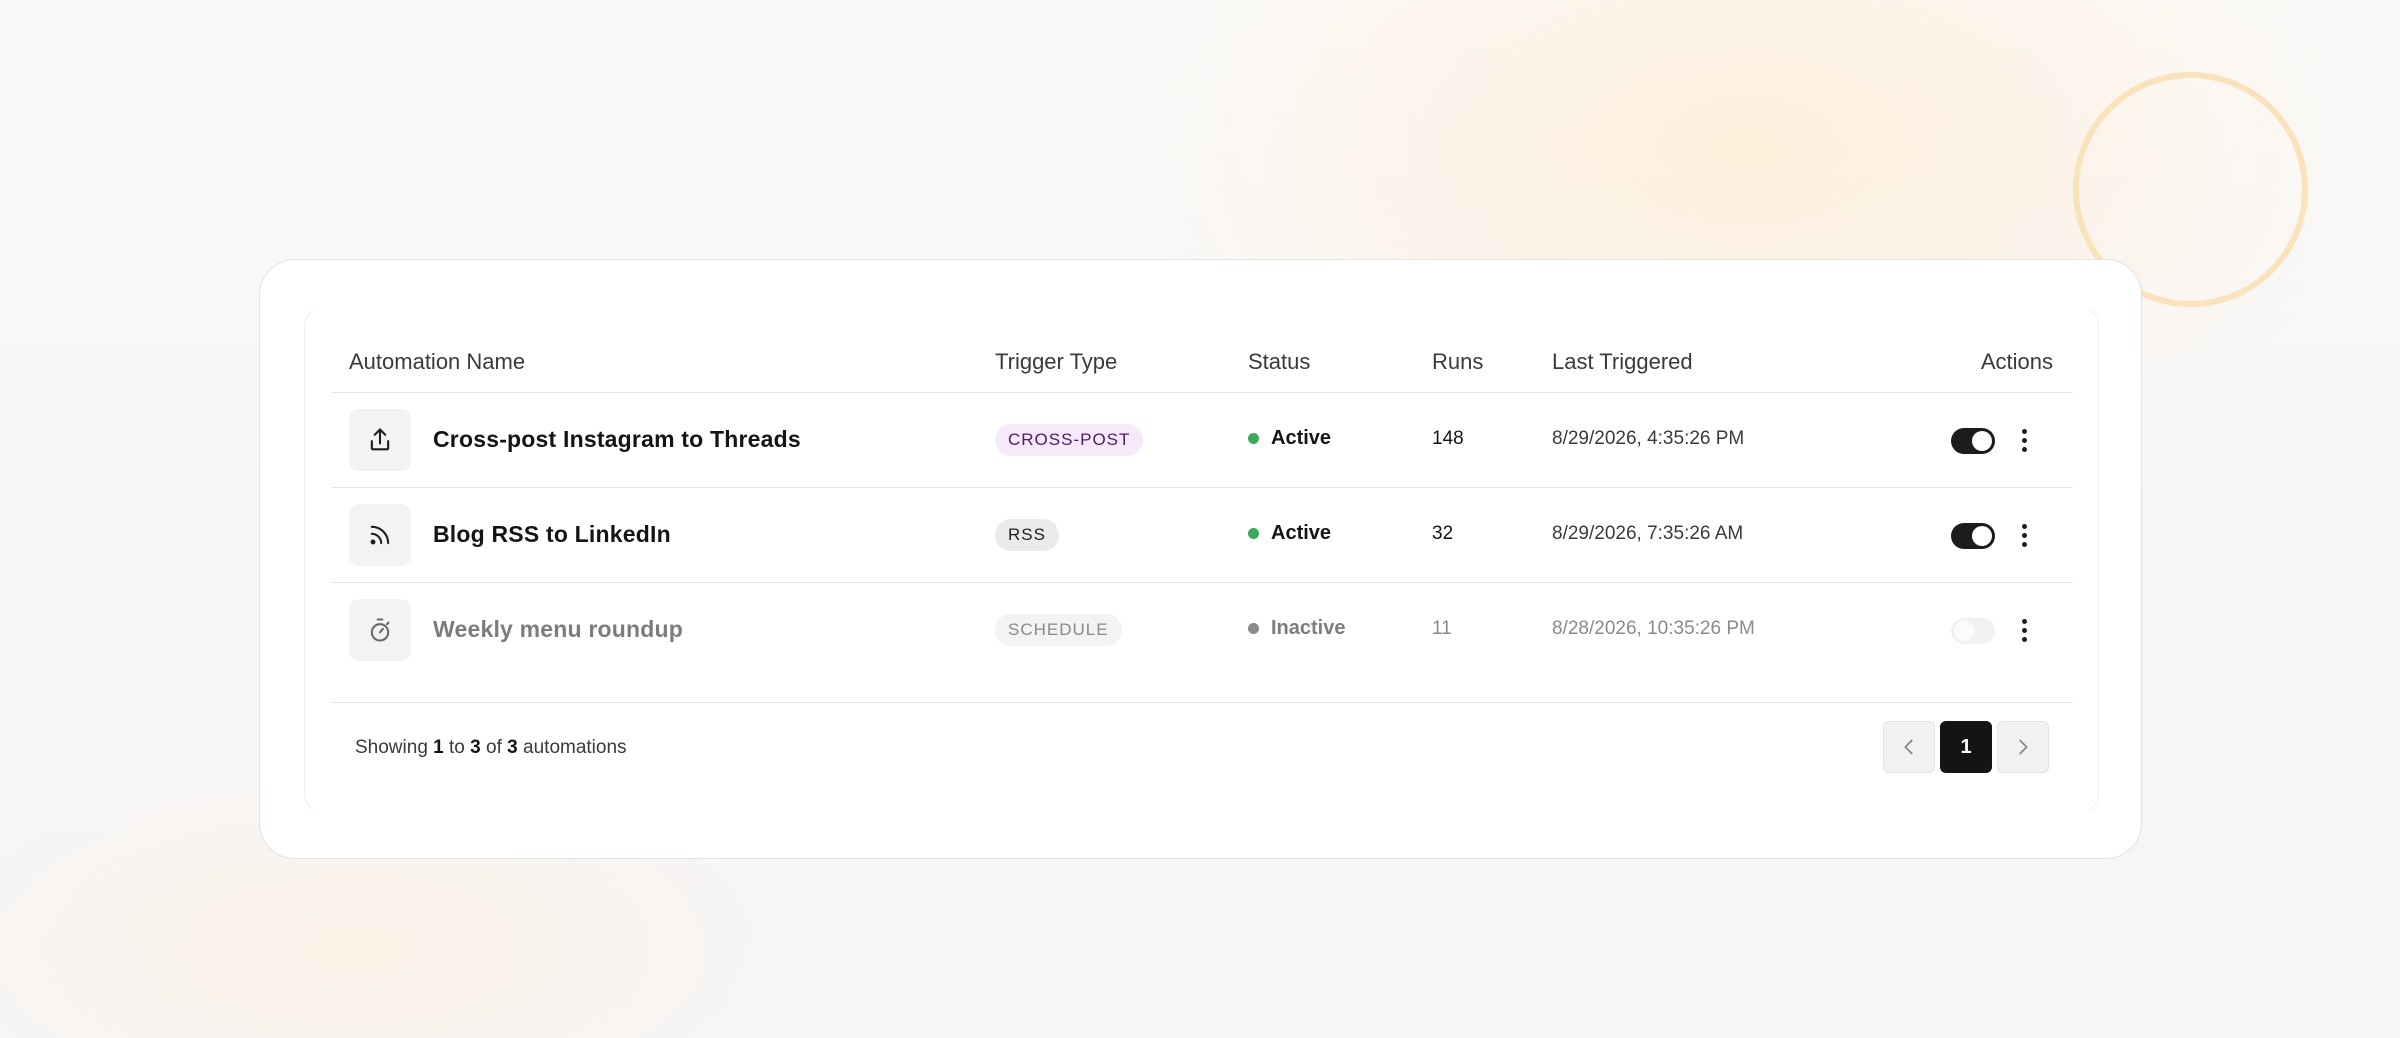 The width and height of the screenshot is (2400, 1038). I want to click on header-last-triggered: Last Triggered, so click(1622, 361).